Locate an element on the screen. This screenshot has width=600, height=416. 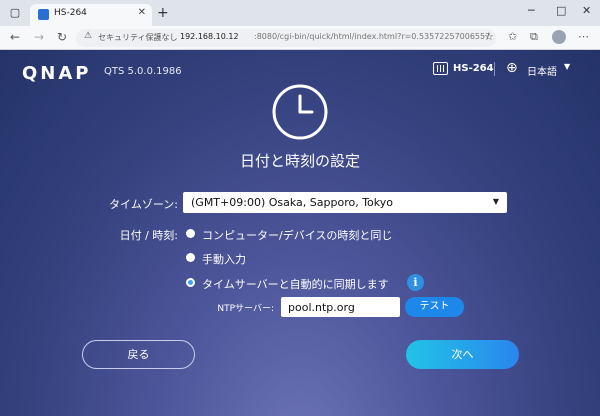
favorites-icon: ✩ is located at coordinates (512, 36).